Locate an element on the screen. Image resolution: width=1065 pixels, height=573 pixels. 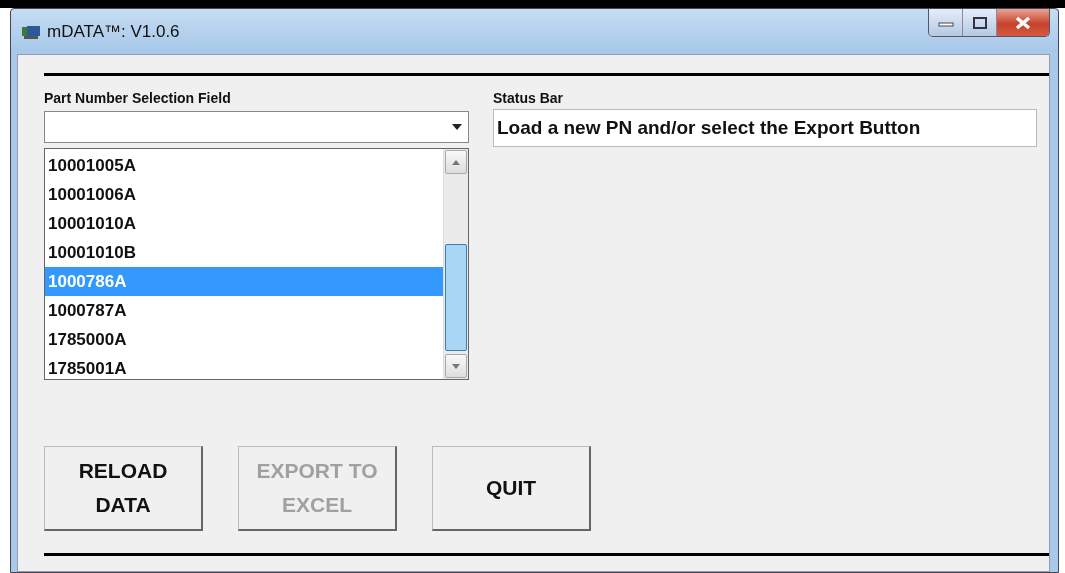
action-button: QUIT is located at coordinates (511, 488).